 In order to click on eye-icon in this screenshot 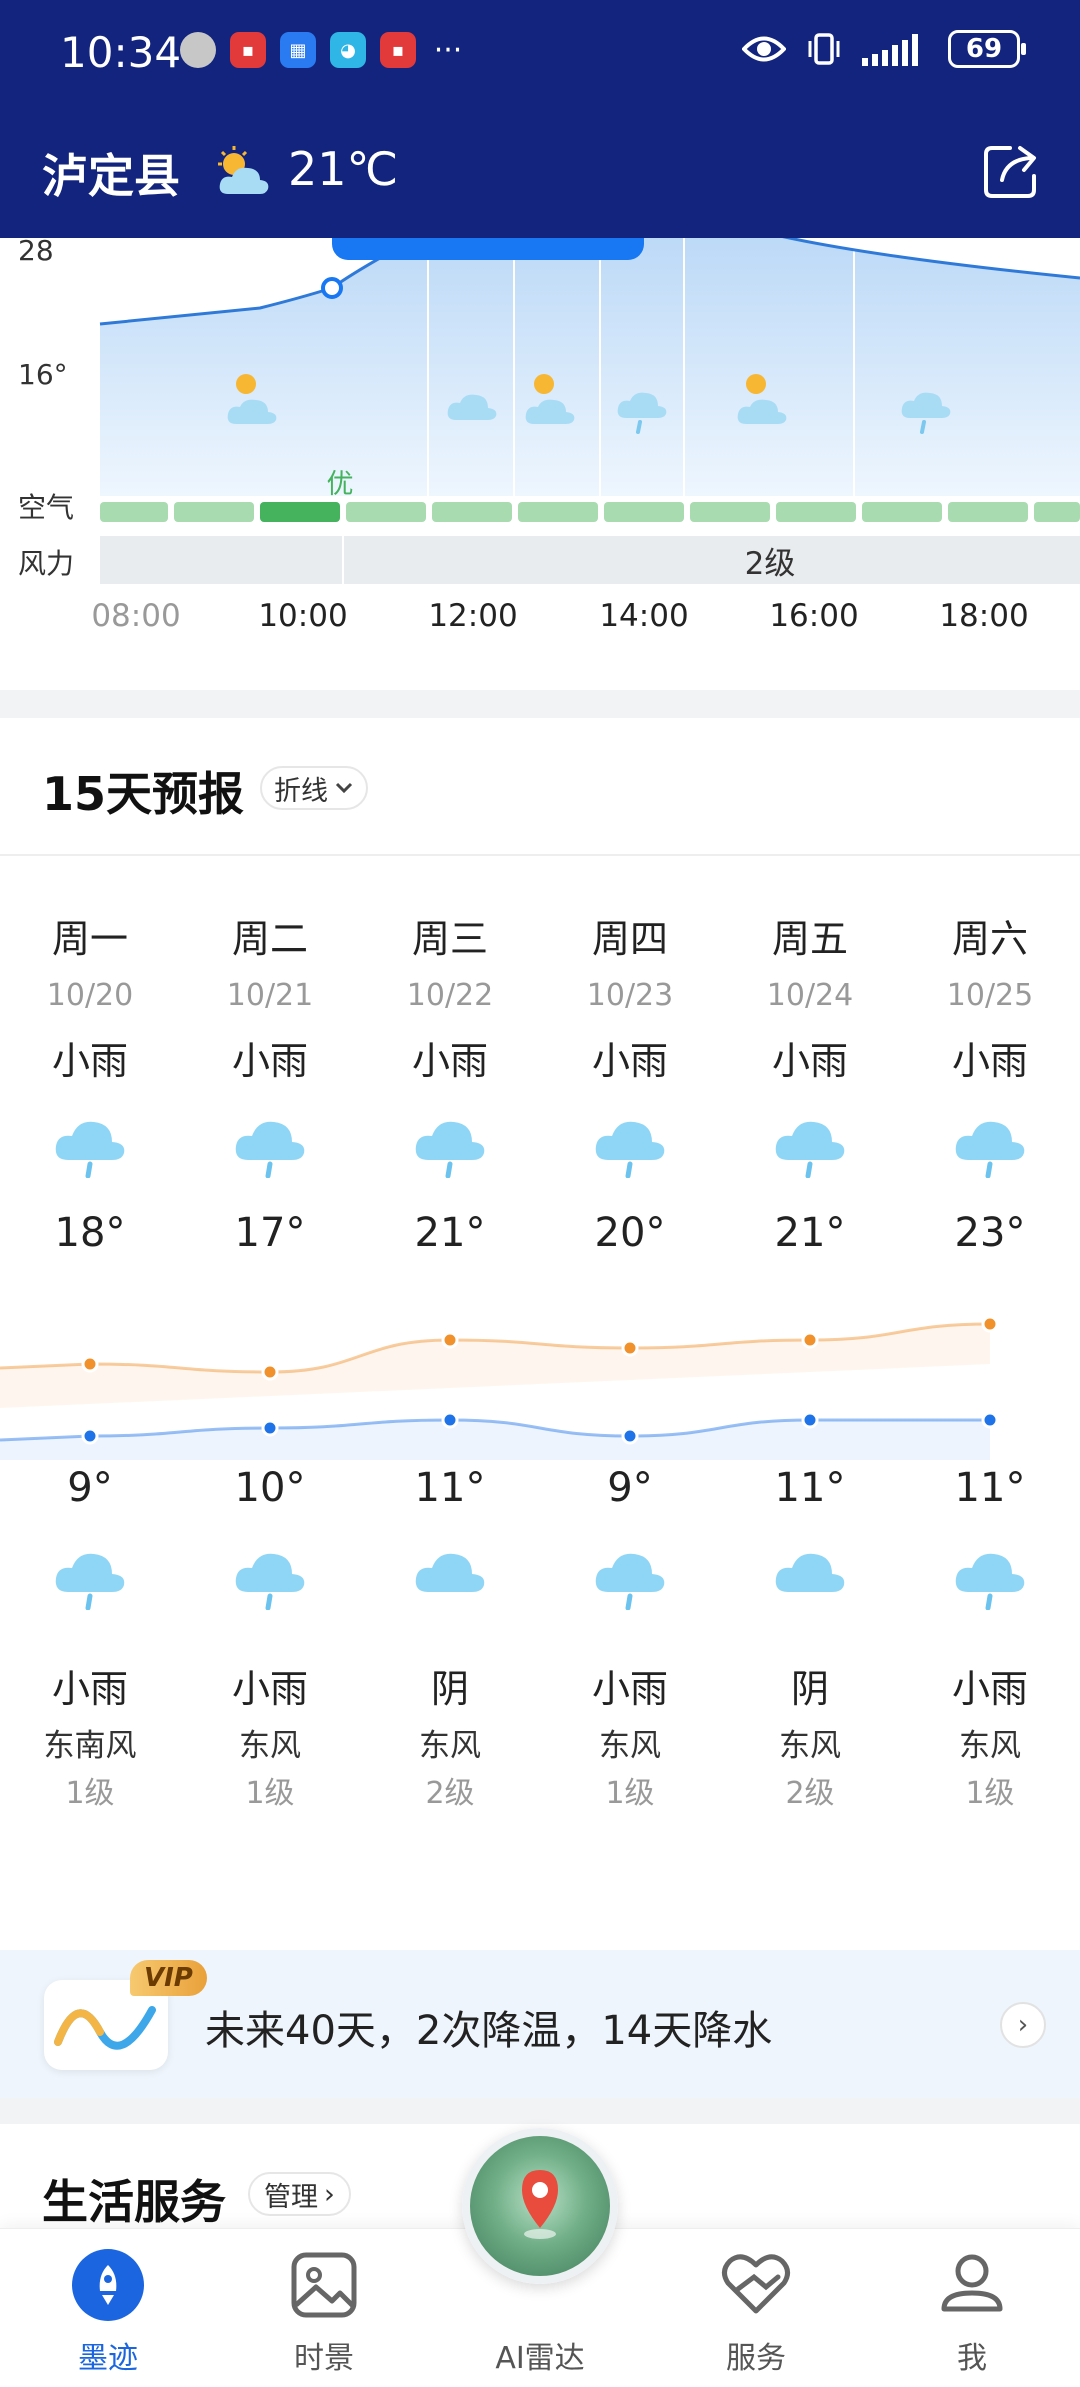, I will do `click(764, 49)`.